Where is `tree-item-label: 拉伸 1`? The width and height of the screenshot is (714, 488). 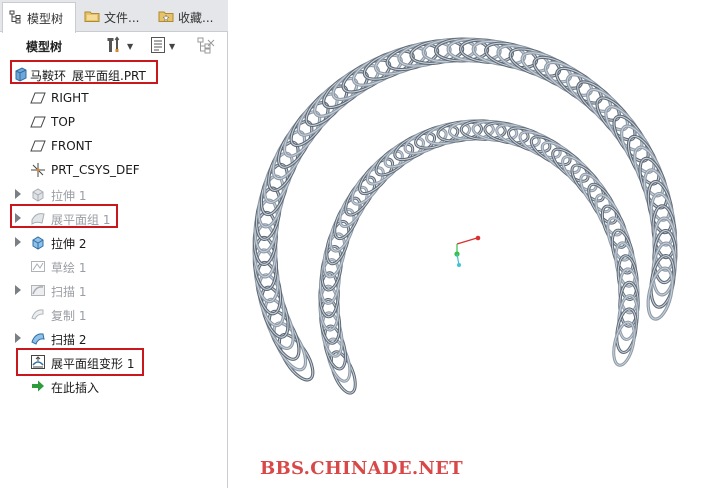 tree-item-label: 拉伸 1 is located at coordinates (69, 196).